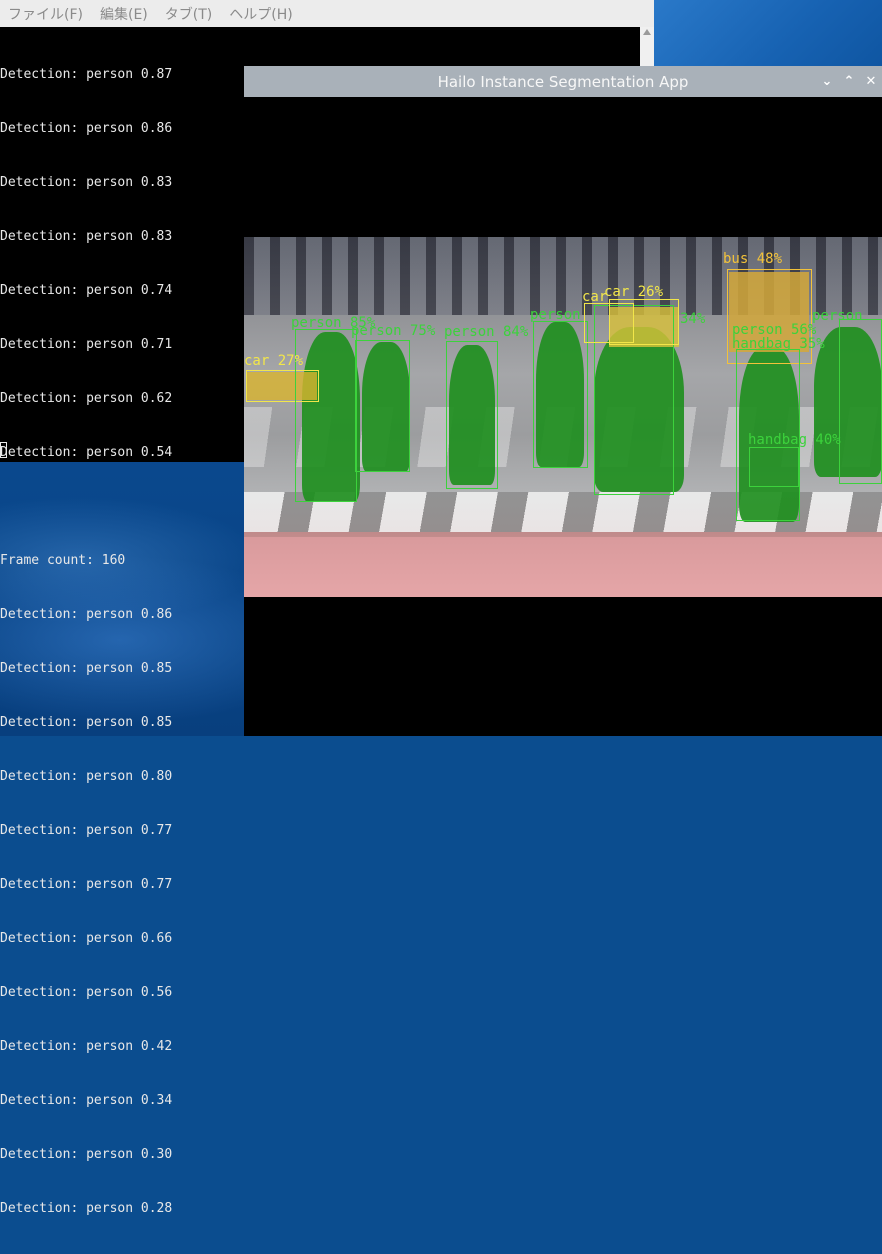 Image resolution: width=882 pixels, height=1254 pixels. What do you see at coordinates (774, 467) in the screenshot?
I see `handbag-bbox` at bounding box center [774, 467].